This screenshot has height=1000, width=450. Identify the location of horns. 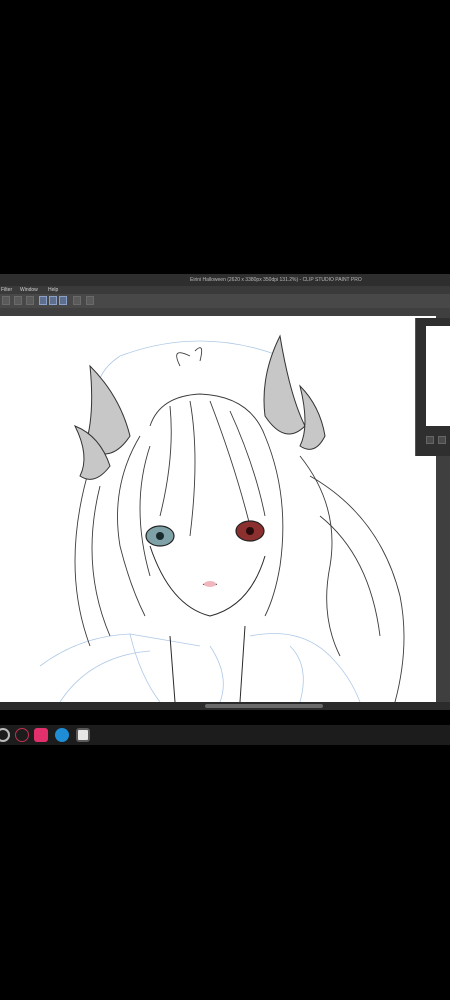
(199, 407).